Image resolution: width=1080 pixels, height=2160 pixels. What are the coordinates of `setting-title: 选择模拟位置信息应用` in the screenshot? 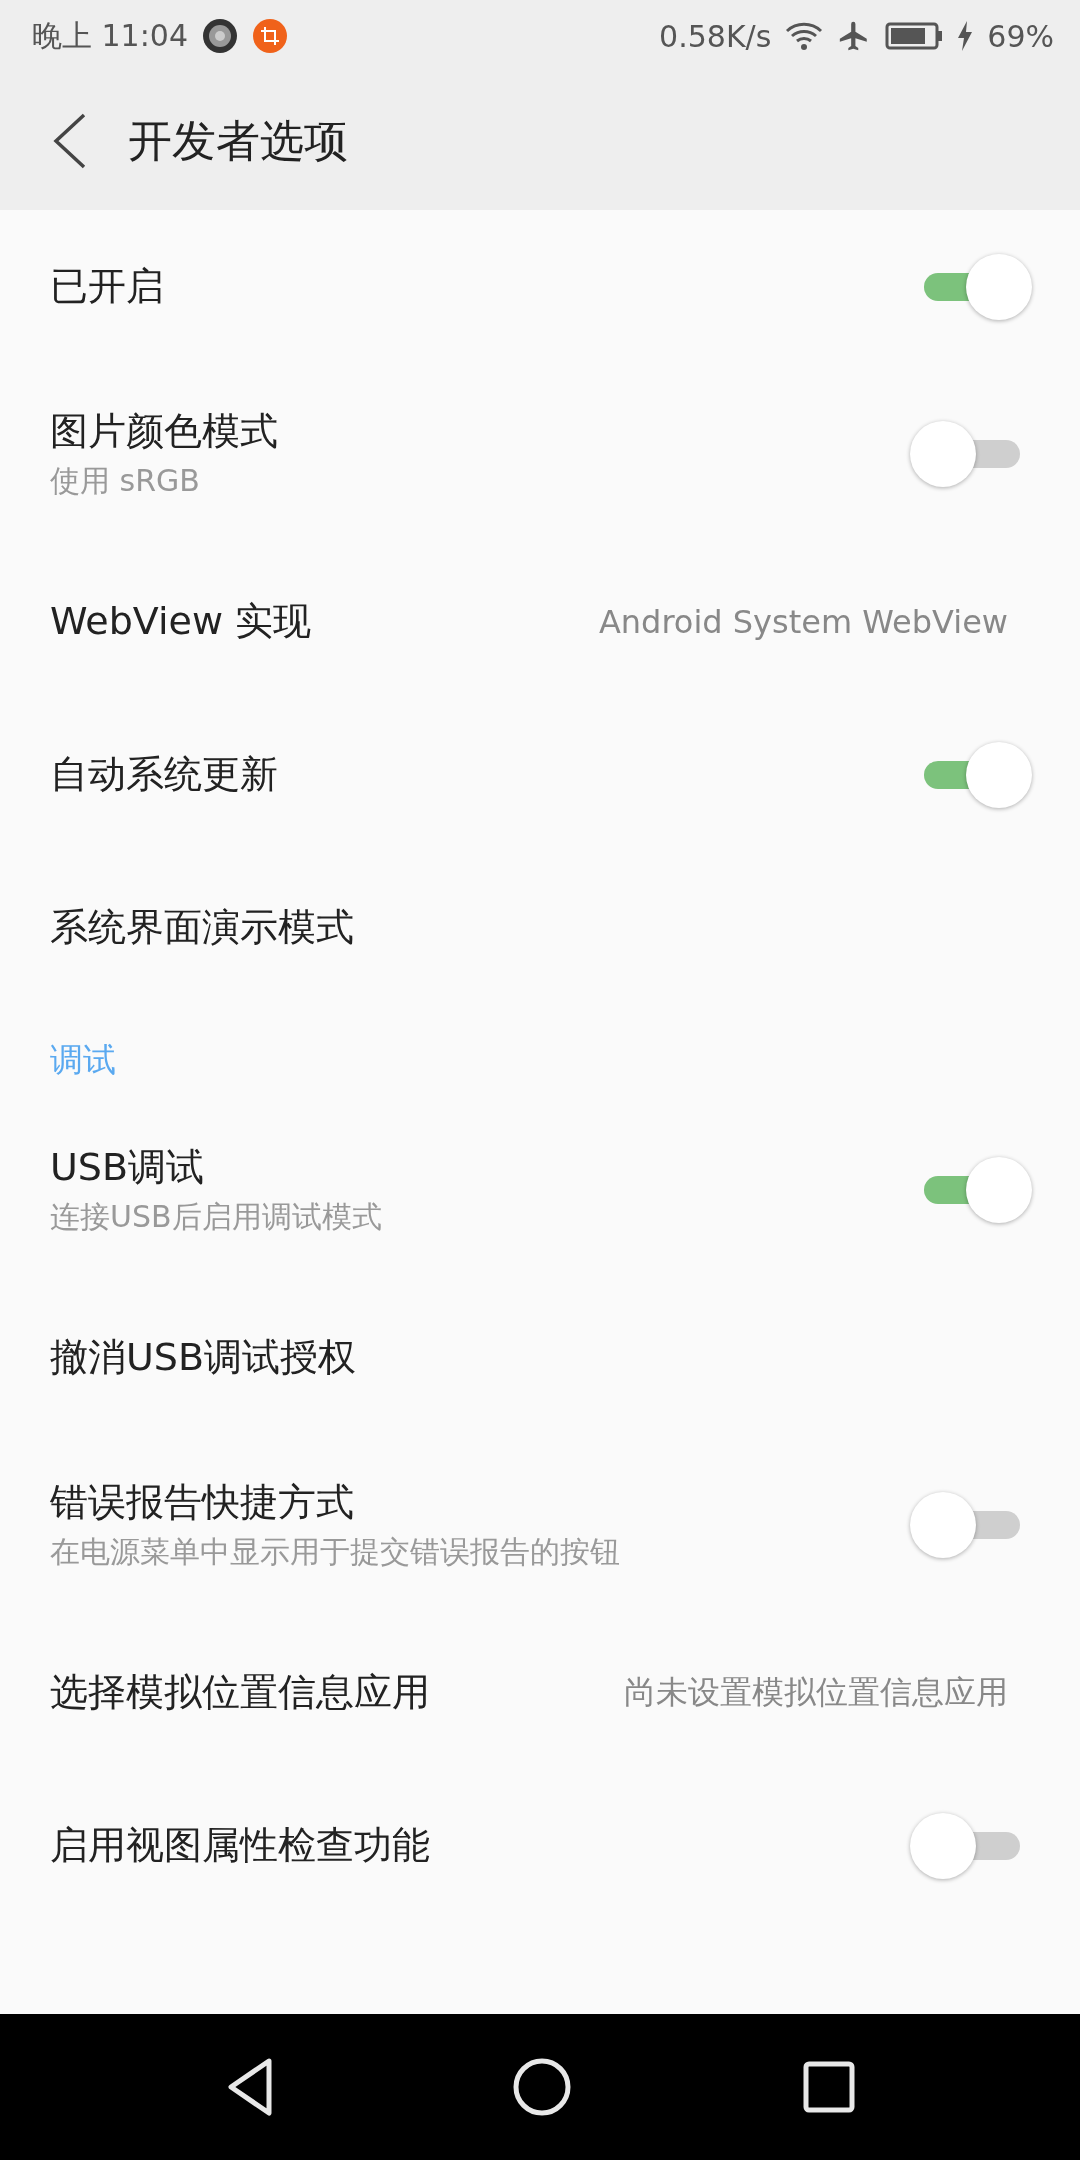 It's located at (240, 1692).